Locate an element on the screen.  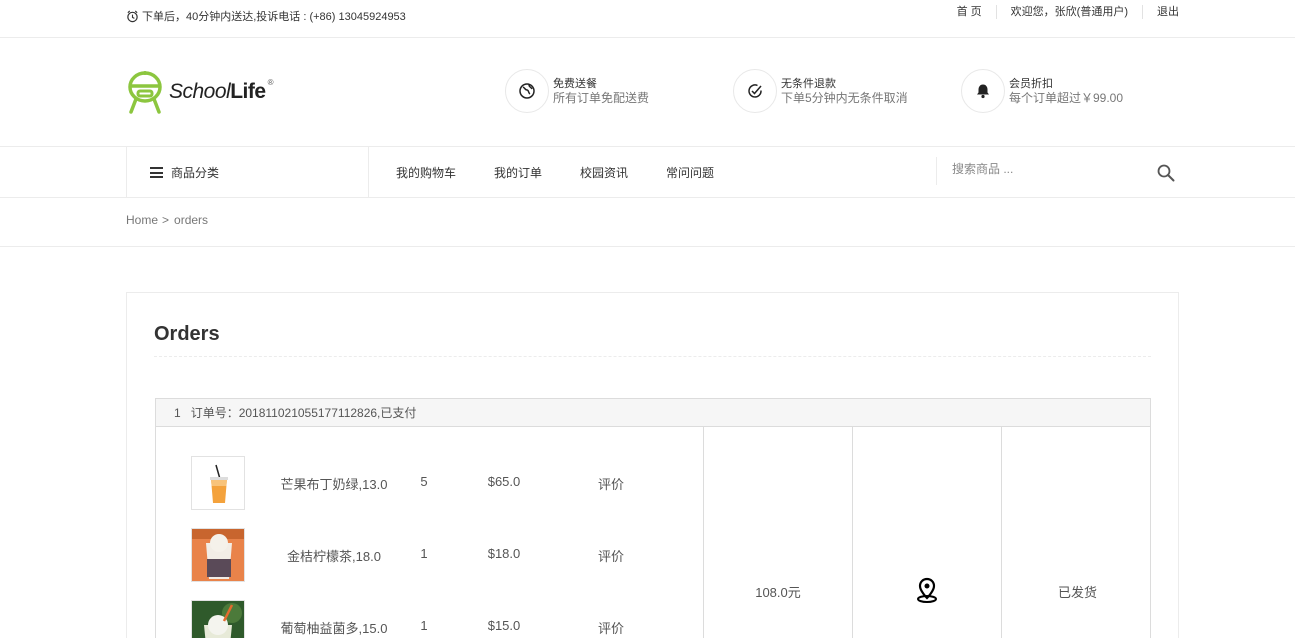
globe-icon is located at coordinates (527, 91).